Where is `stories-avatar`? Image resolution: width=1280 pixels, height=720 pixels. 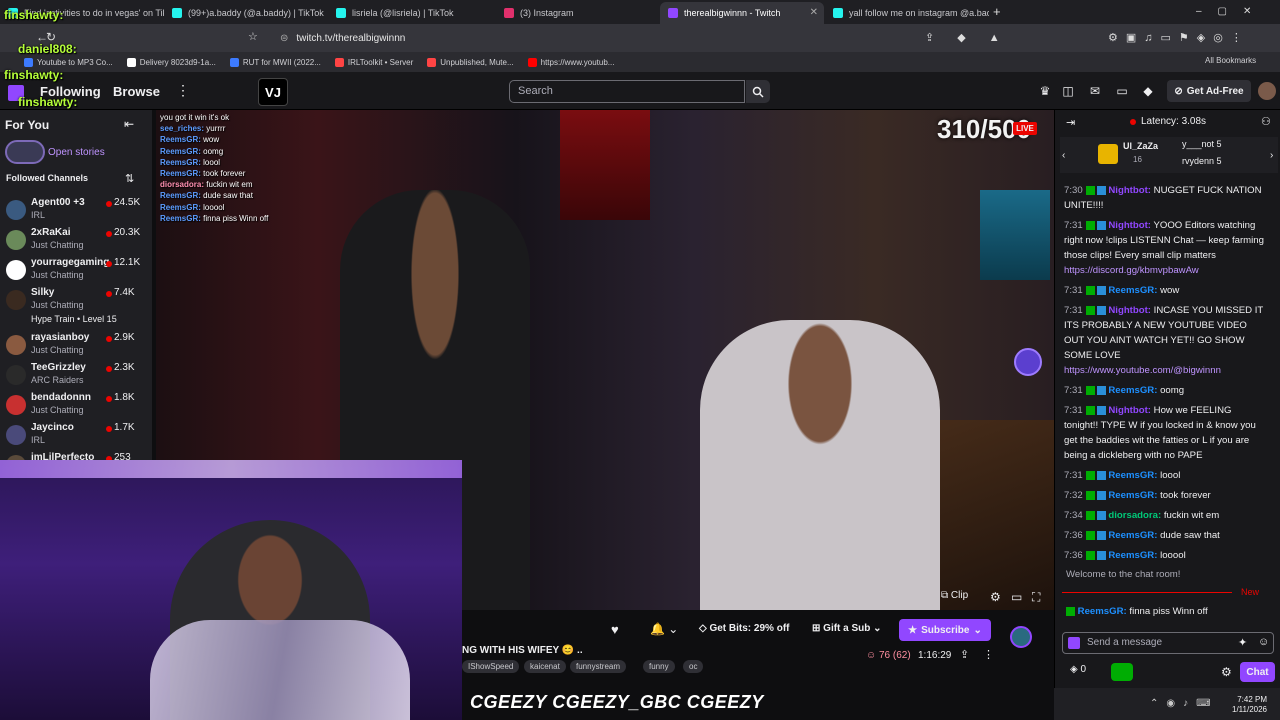 stories-avatar is located at coordinates (25, 152).